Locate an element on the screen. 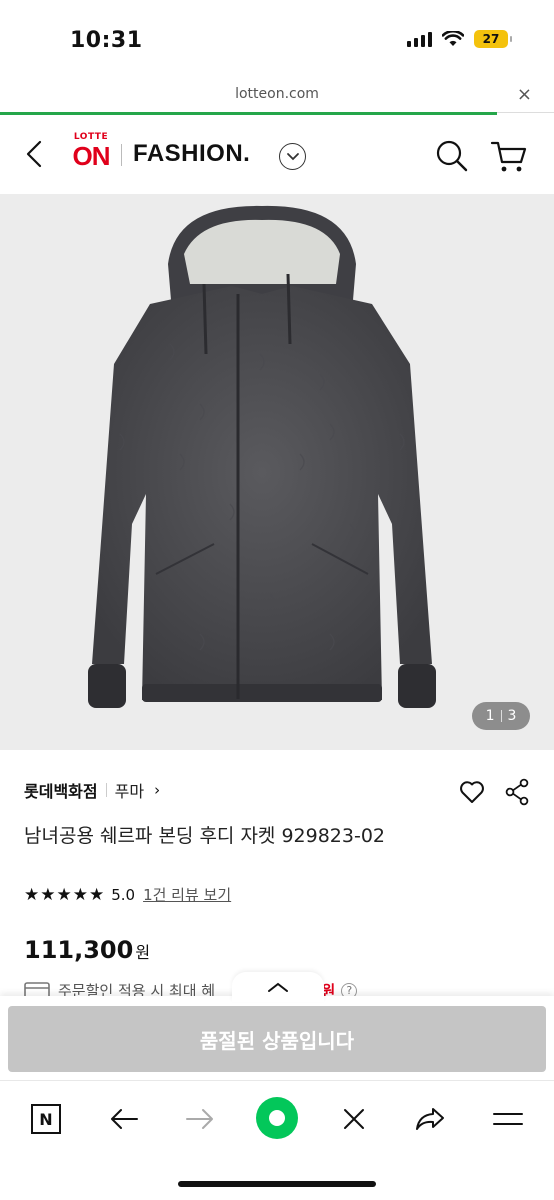 The image size is (554, 1200). cellular-signal-icon is located at coordinates (419, 39).